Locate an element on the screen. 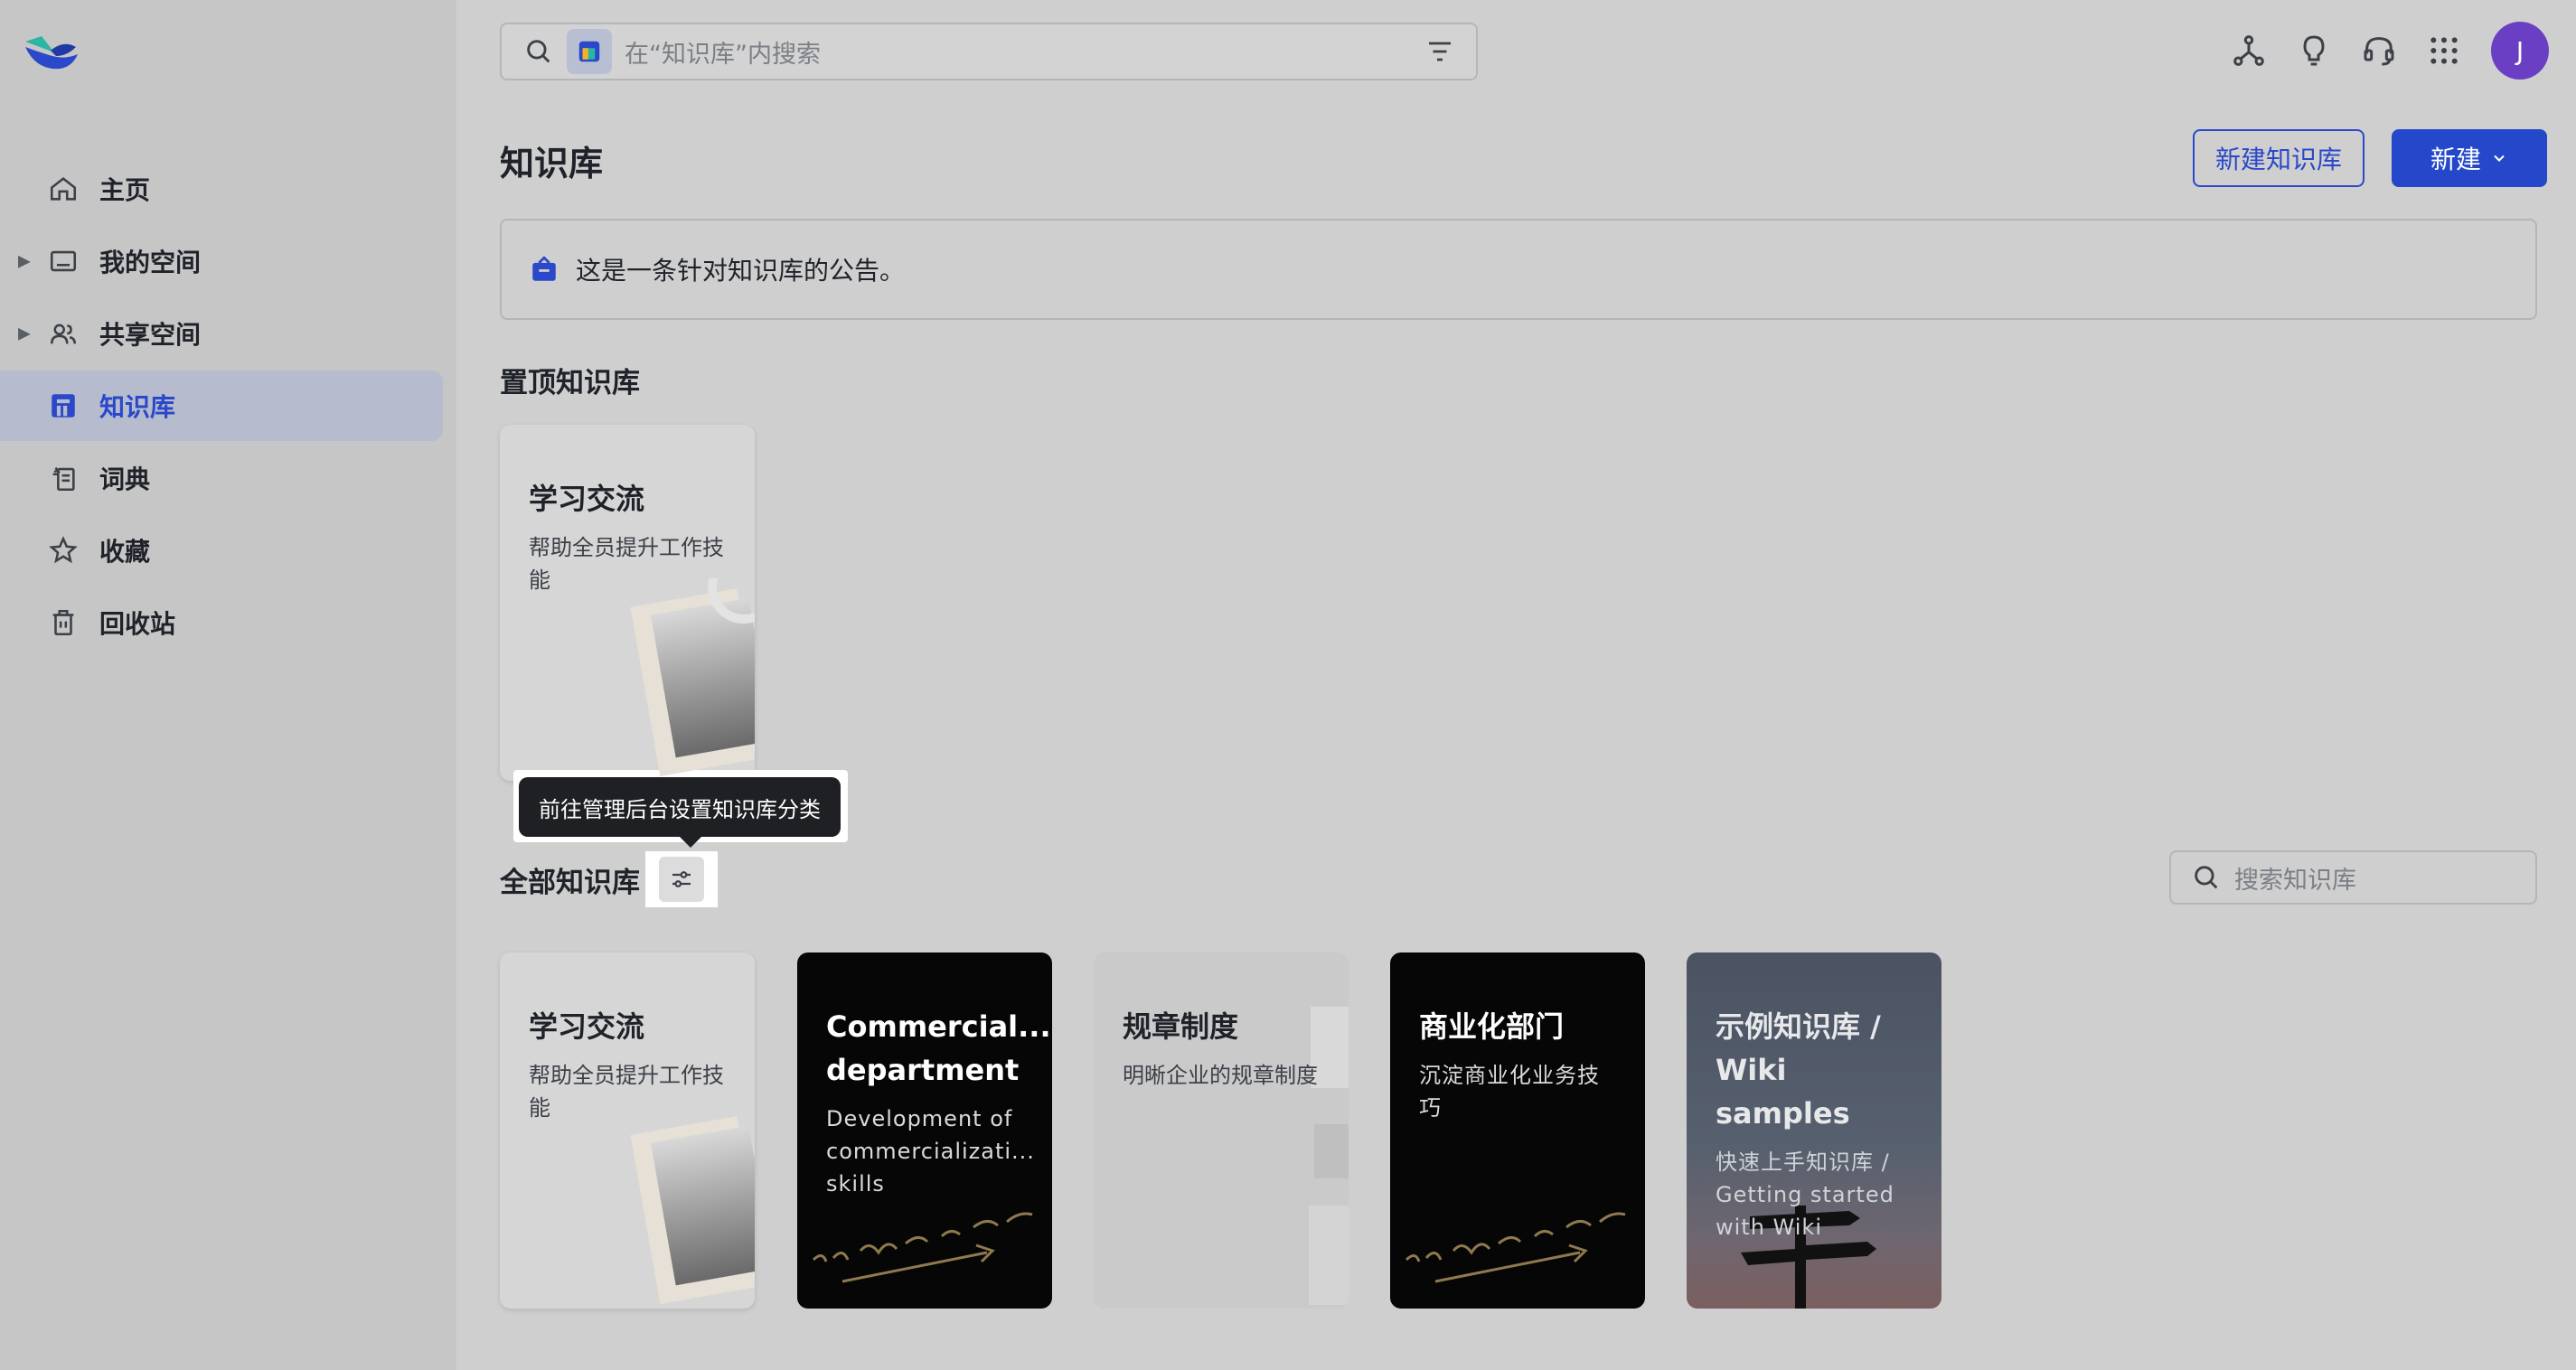 This screenshot has width=2576, height=1370. wiki-search-placeholder: 搜索知识库 is located at coordinates (2295, 880).